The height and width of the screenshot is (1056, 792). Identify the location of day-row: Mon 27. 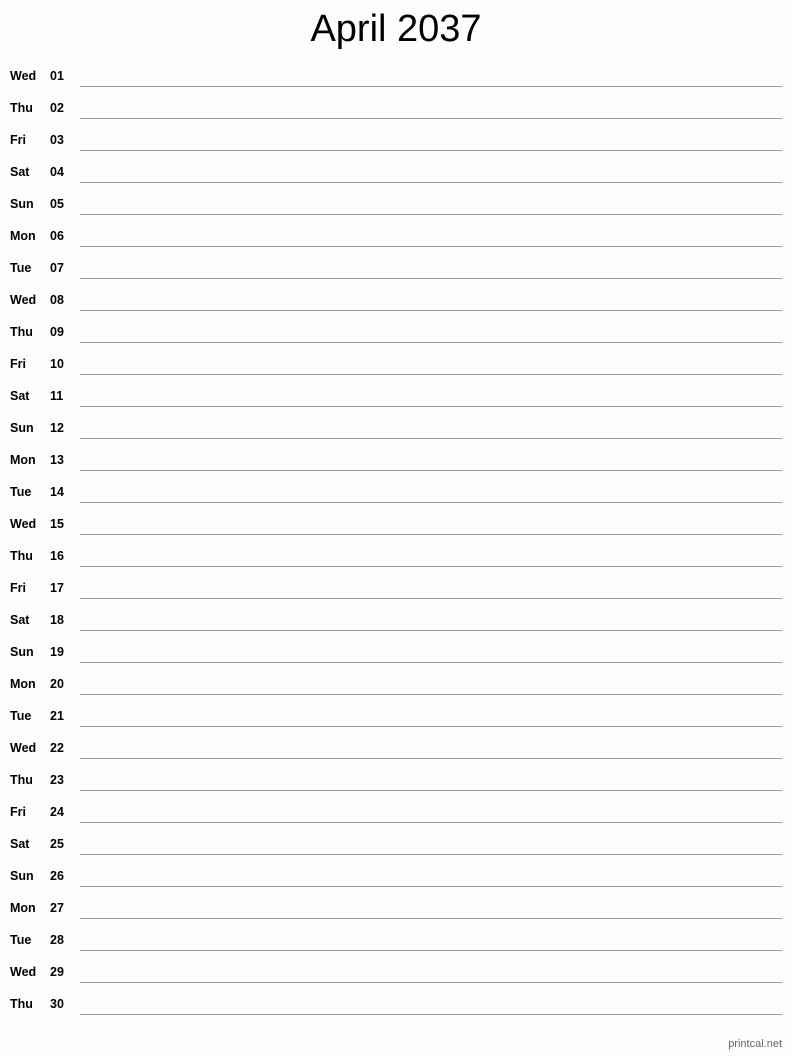
(396, 908).